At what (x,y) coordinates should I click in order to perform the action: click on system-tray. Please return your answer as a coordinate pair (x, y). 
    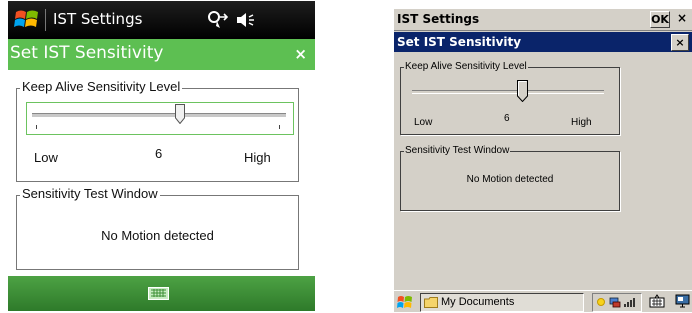
    Looking at the image, I should click on (617, 302).